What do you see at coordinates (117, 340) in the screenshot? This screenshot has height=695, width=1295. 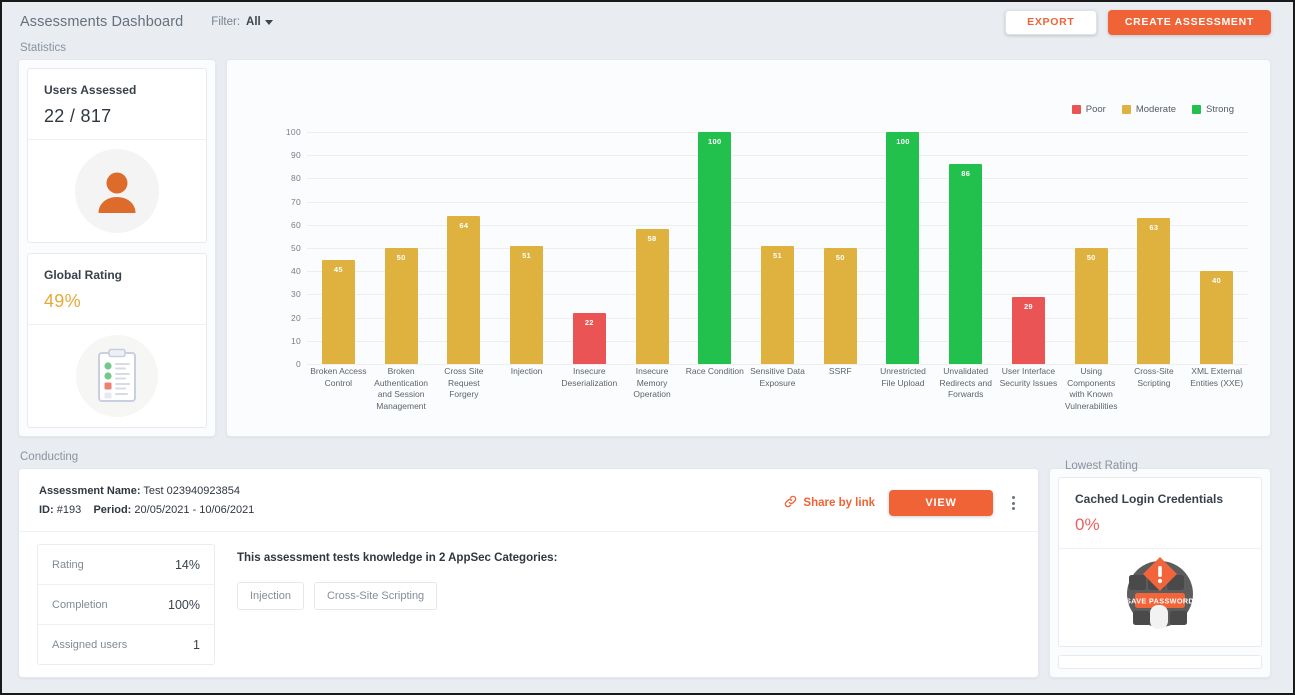 I see `global-rating-card: Global Rating 49%` at bounding box center [117, 340].